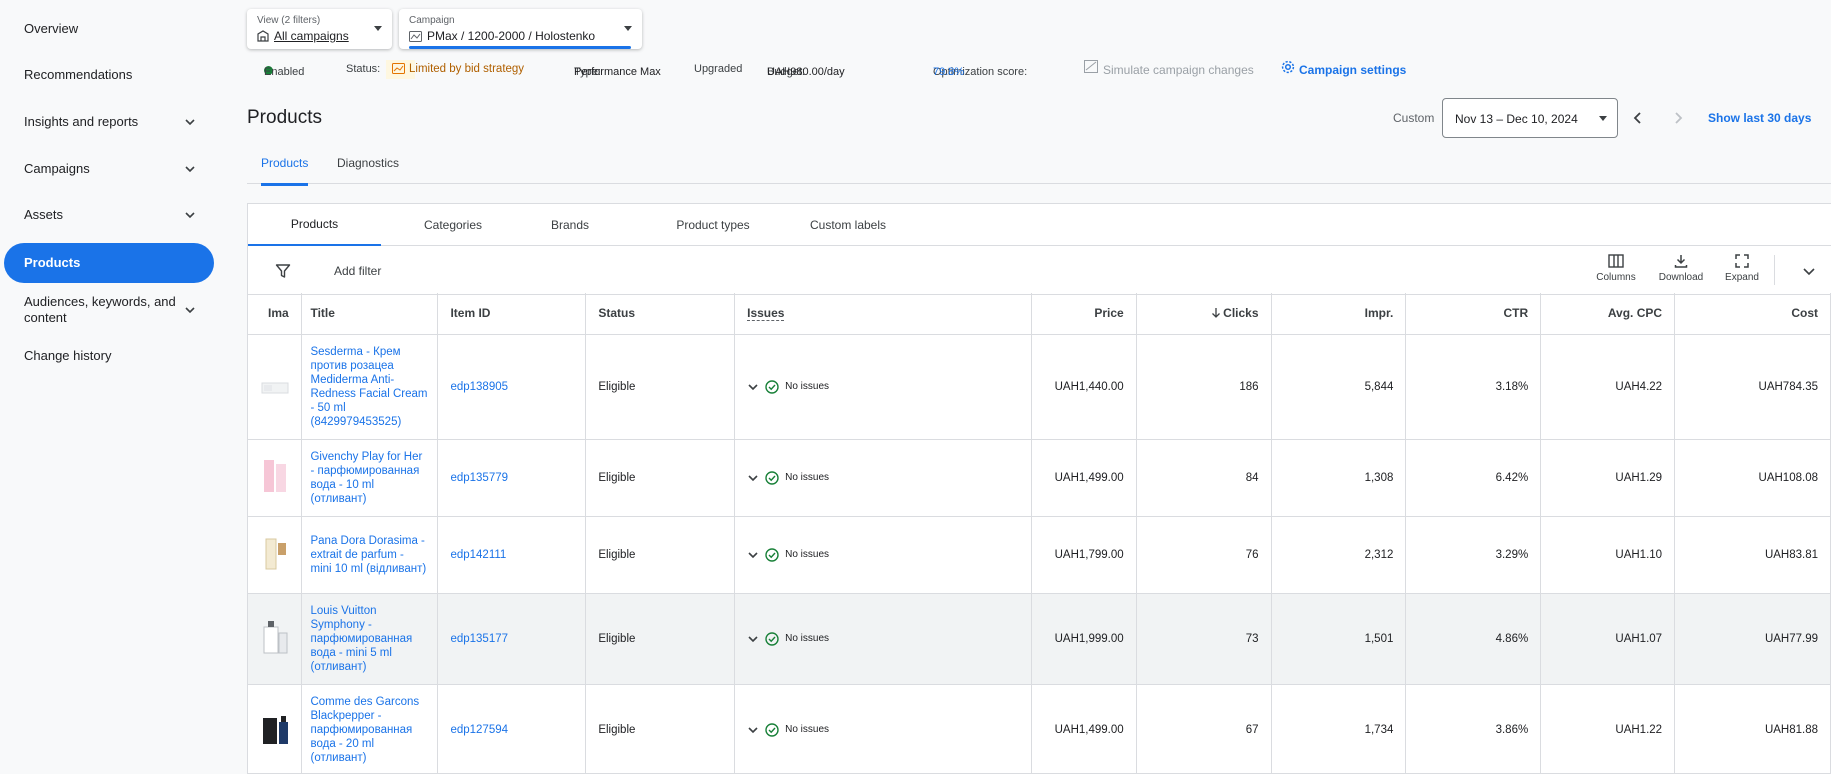 This screenshot has height=774, width=1831. What do you see at coordinates (512, 639) in the screenshot?
I see `item-id-link: edp135177` at bounding box center [512, 639].